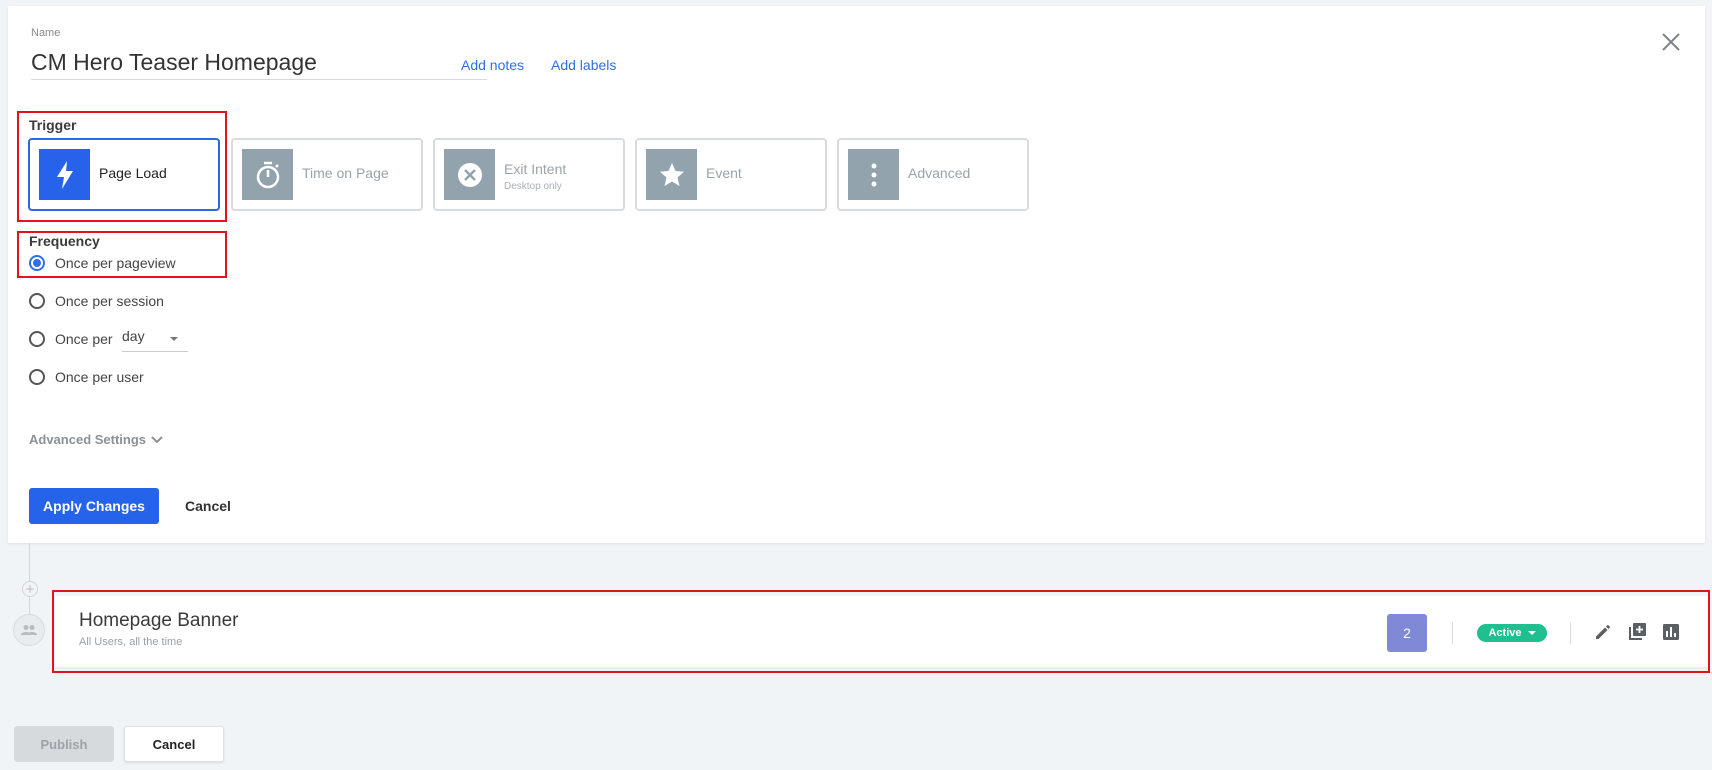  Describe the element at coordinates (267, 174) in the screenshot. I see `stopwatch-icon` at that location.